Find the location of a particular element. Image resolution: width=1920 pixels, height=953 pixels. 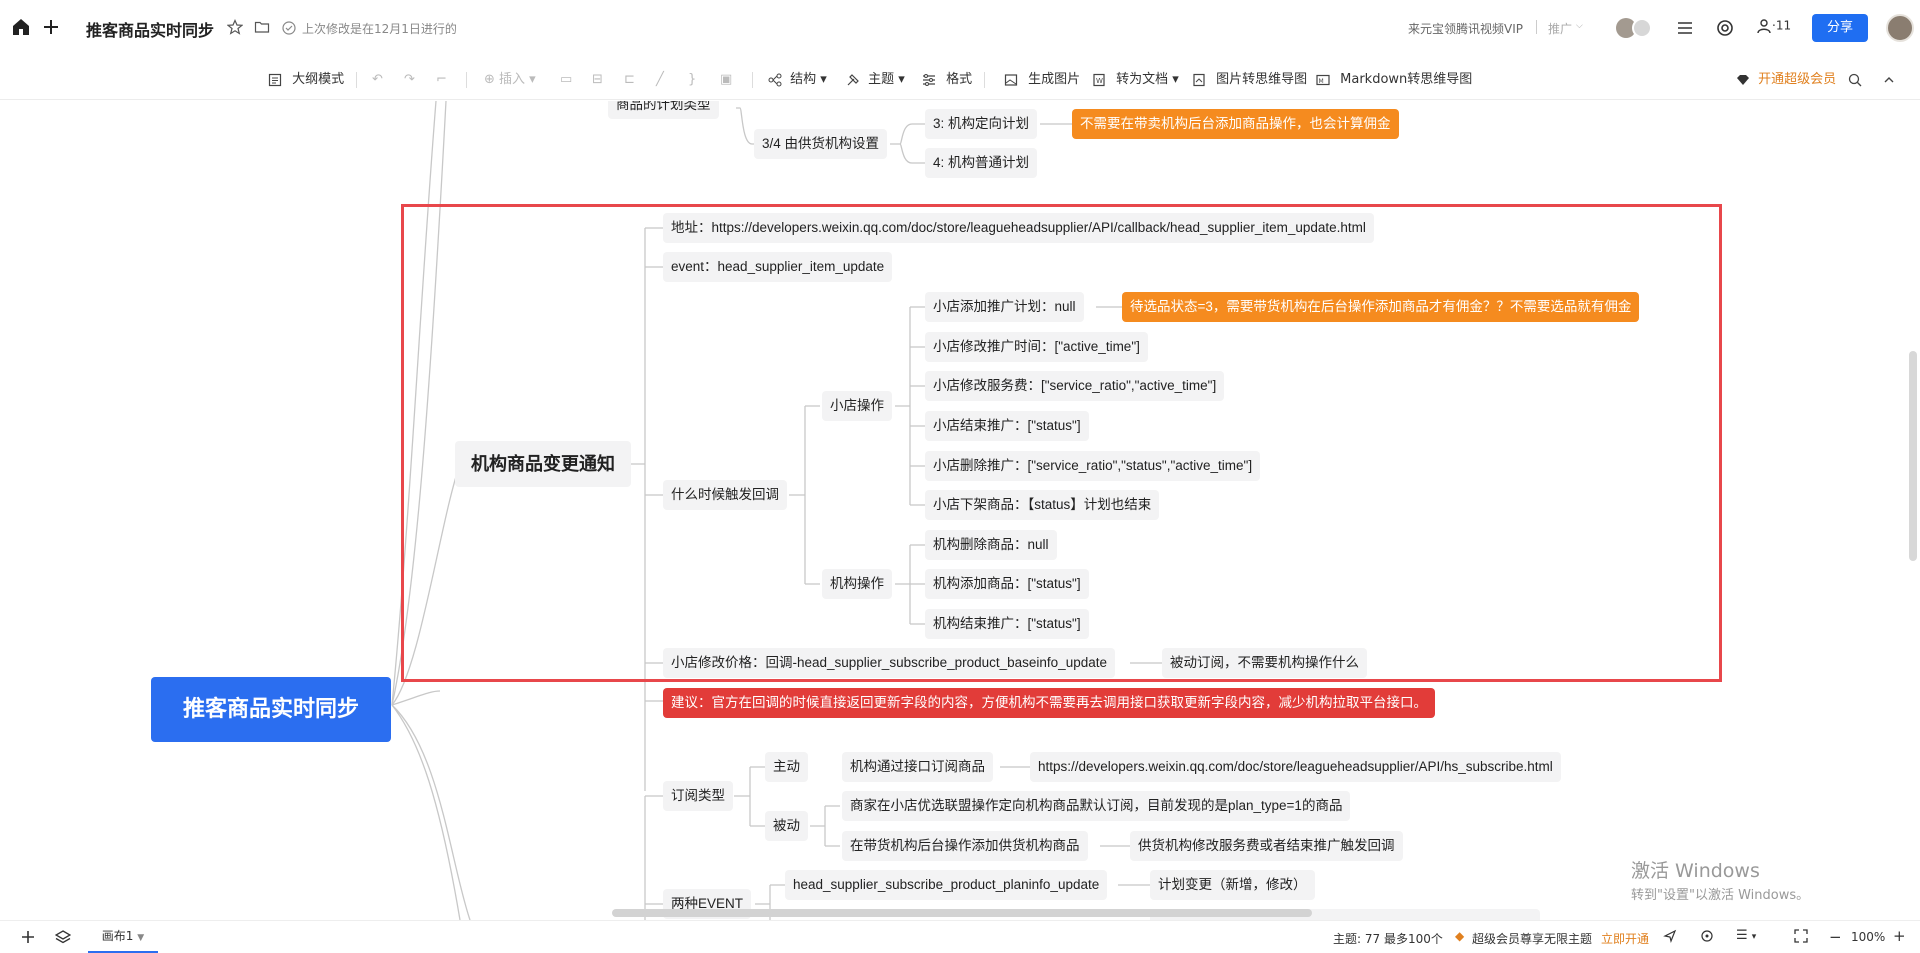

summary-icon: } is located at coordinates (692, 80).